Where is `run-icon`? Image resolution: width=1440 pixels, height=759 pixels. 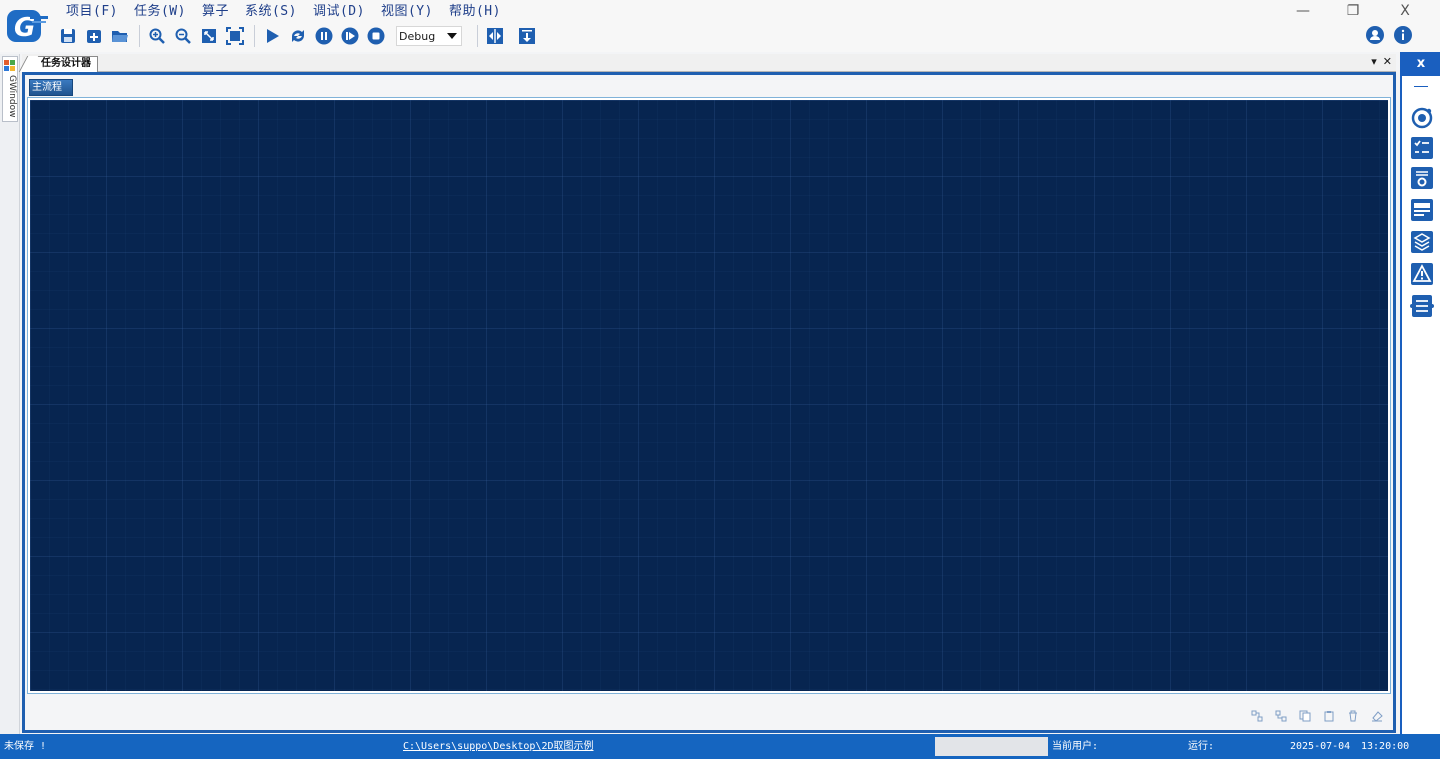 run-icon is located at coordinates (273, 36).